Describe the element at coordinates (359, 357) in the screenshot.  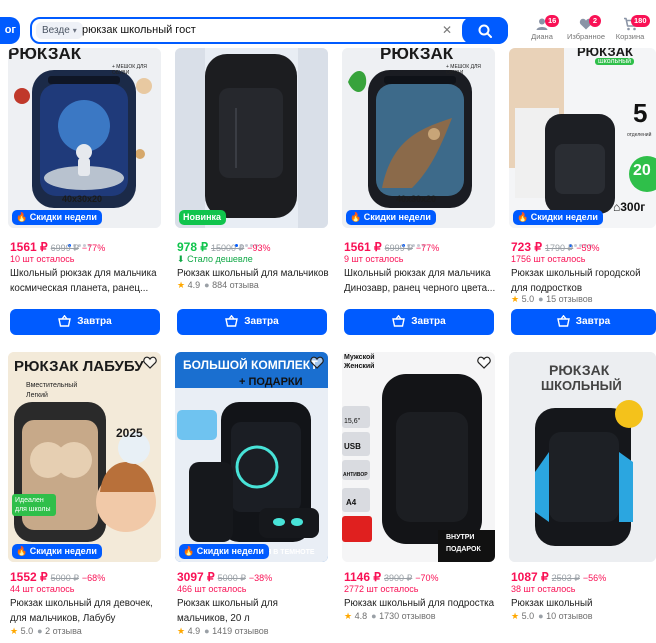
I see `product-image-title: Мужской` at that location.